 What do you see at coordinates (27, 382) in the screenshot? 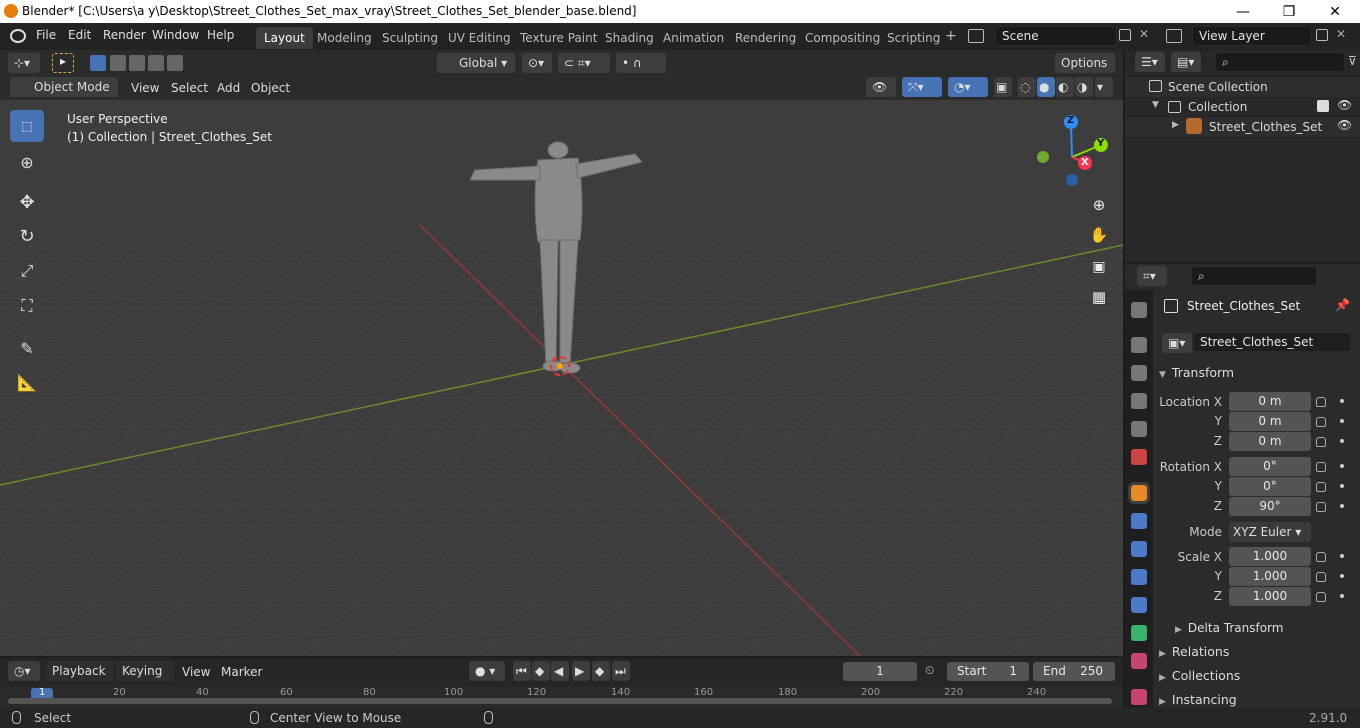
I see `measure-tool-icon: 📐` at bounding box center [27, 382].